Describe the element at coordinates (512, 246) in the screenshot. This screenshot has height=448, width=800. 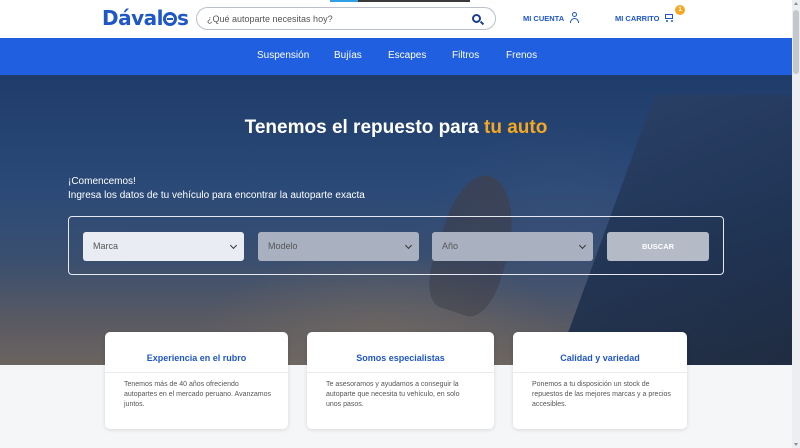
I see `year-select: Año` at that location.